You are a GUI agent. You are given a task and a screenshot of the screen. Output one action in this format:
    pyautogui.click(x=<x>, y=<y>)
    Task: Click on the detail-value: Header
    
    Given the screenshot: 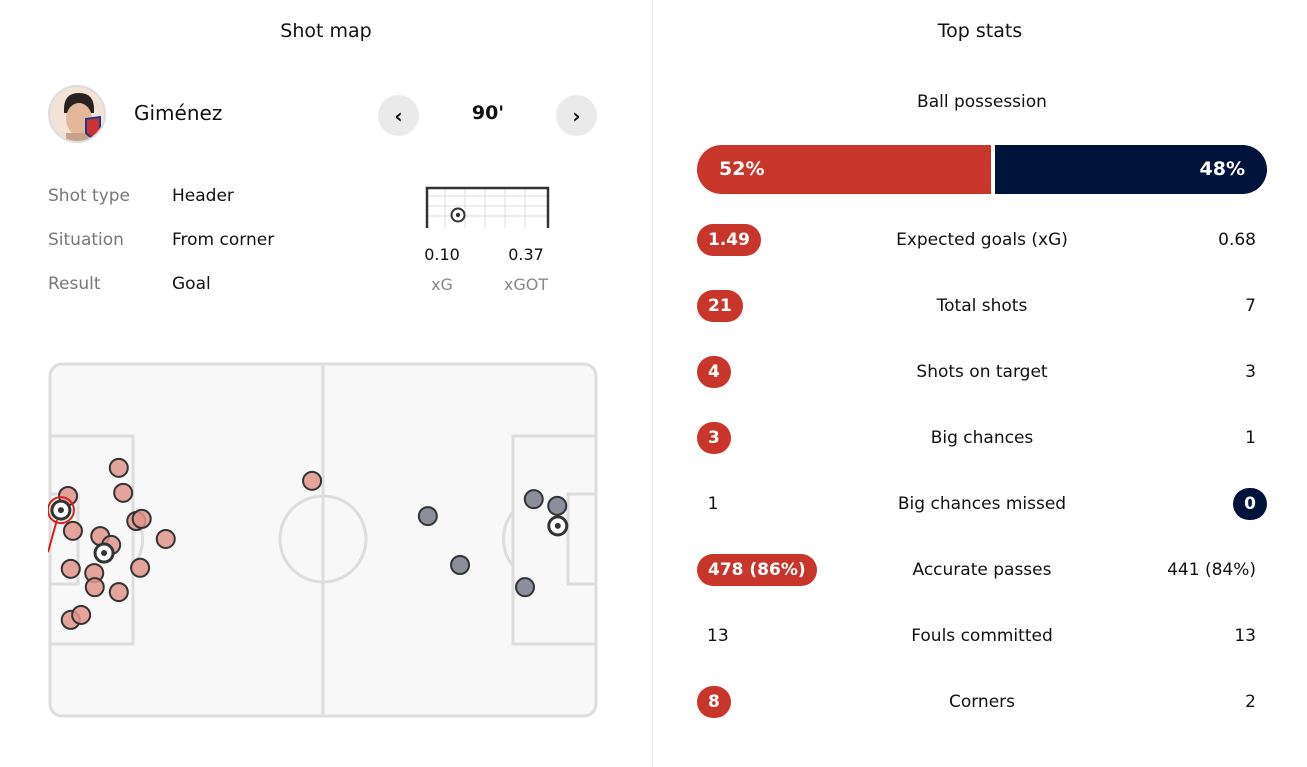 What is the action you would take?
    pyautogui.click(x=203, y=196)
    